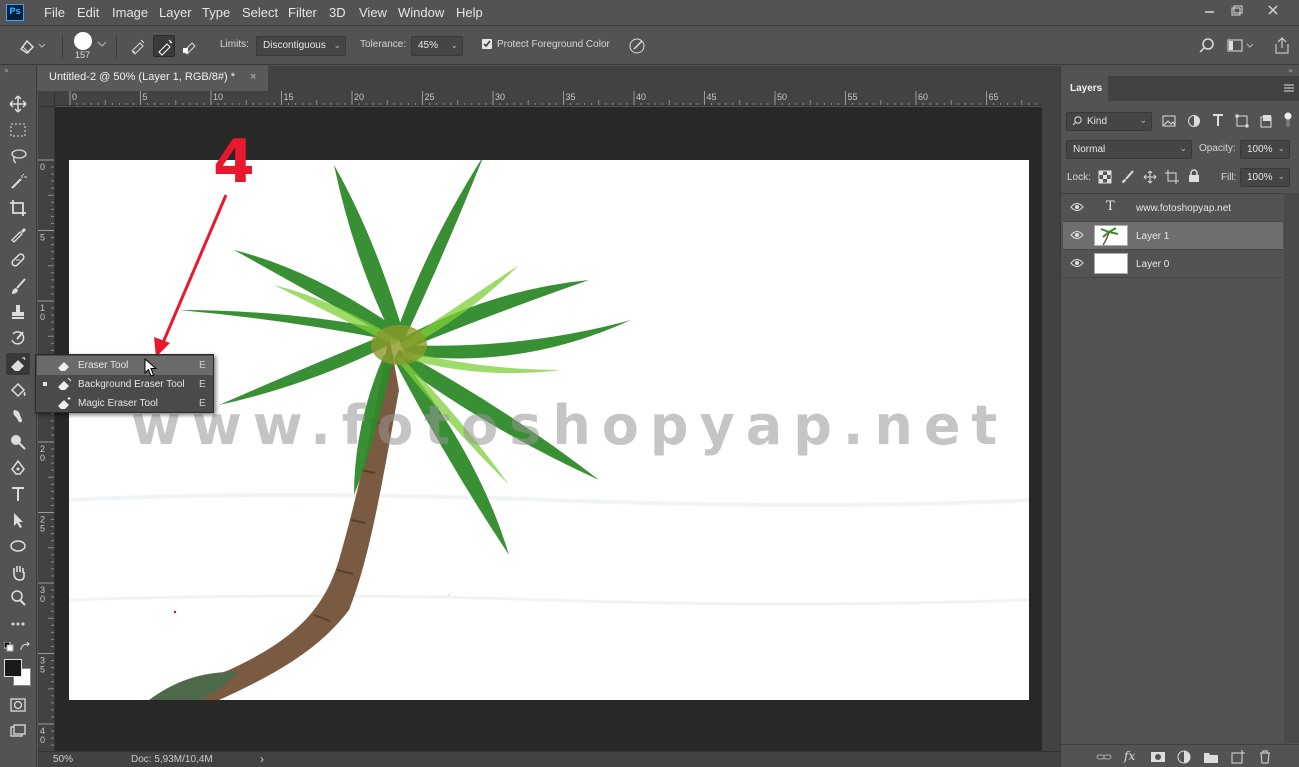 This screenshot has width=1299, height=767. I want to click on brush-picker-chevron-icon, so click(102, 44).